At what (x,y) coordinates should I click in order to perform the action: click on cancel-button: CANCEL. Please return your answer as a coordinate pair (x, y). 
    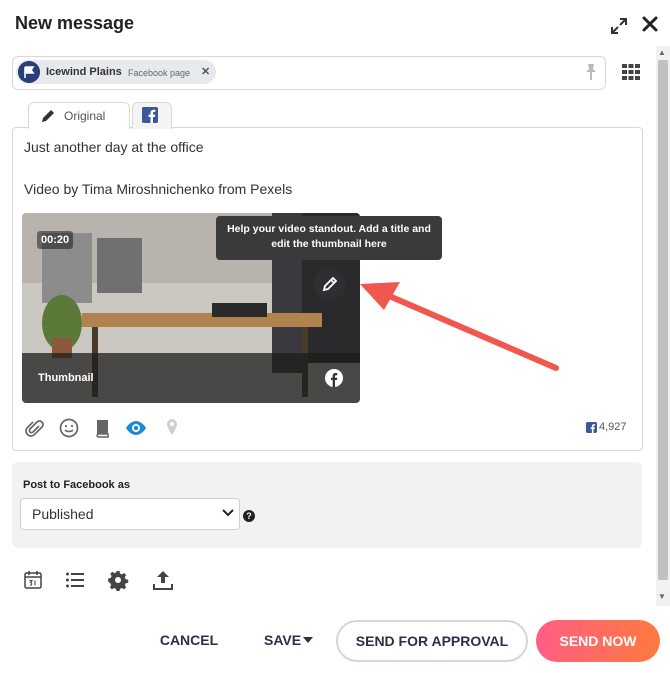
    Looking at the image, I should click on (189, 640).